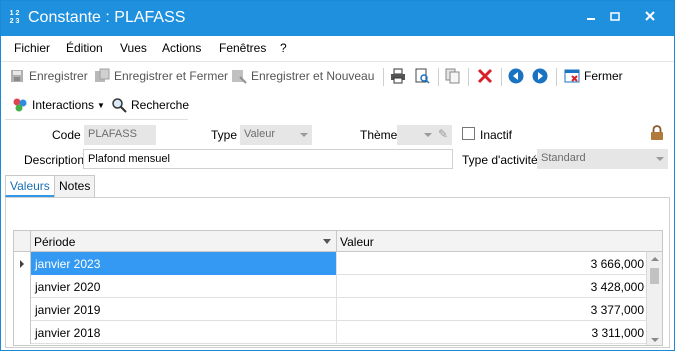  I want to click on table-row: janvier 2018 3 311,000, so click(331, 332).